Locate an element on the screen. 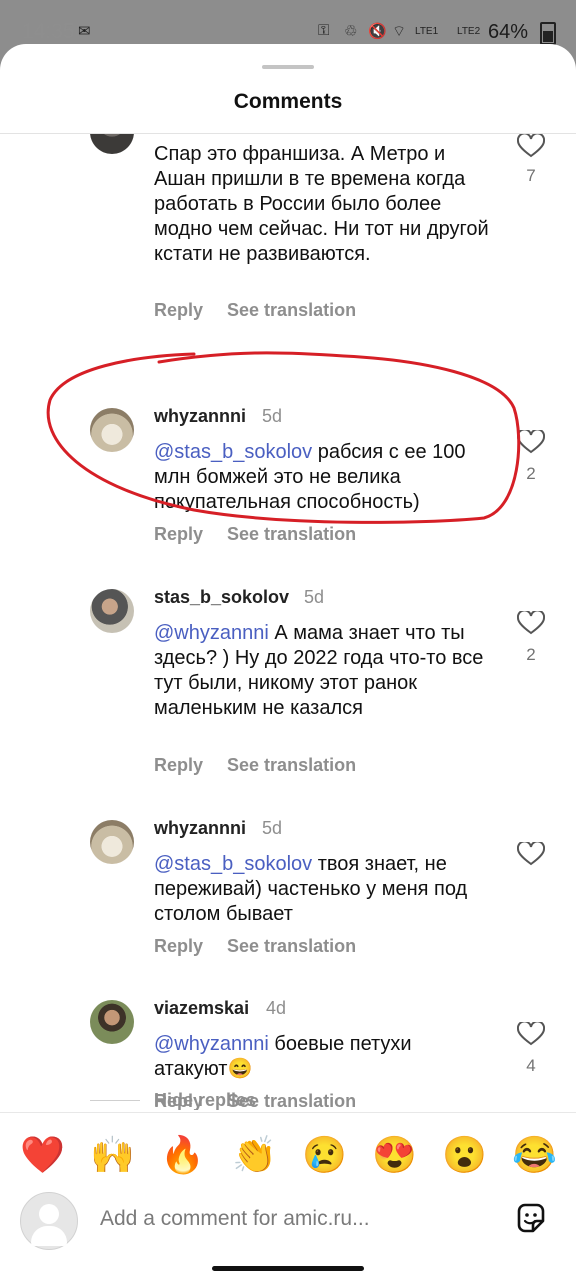 This screenshot has width=576, height=1280. lte2-label: LTE2 is located at coordinates (469, 31).